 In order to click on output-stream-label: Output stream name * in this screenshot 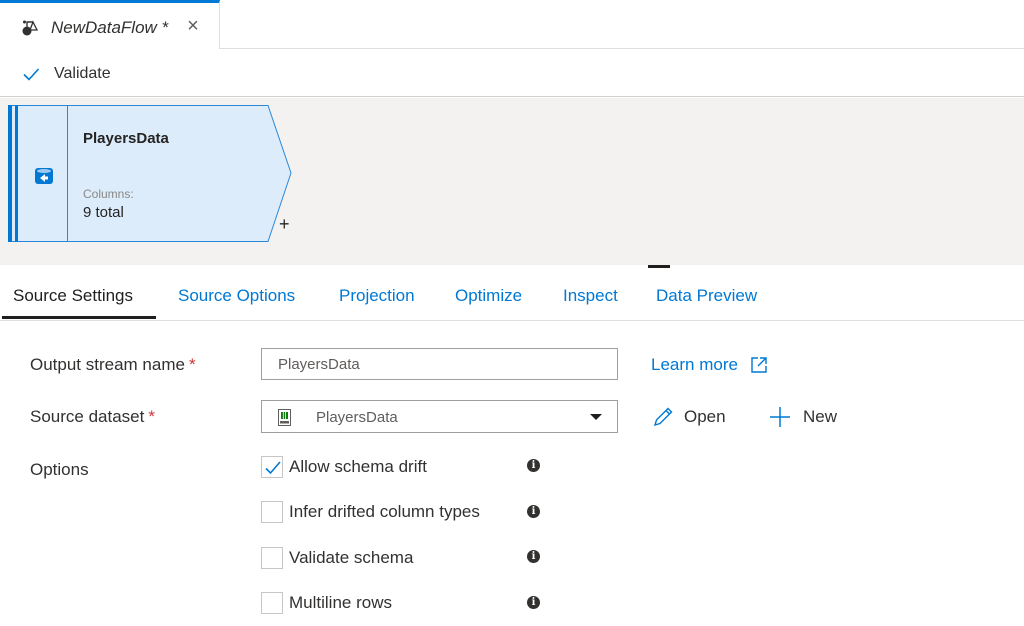, I will do `click(113, 364)`.